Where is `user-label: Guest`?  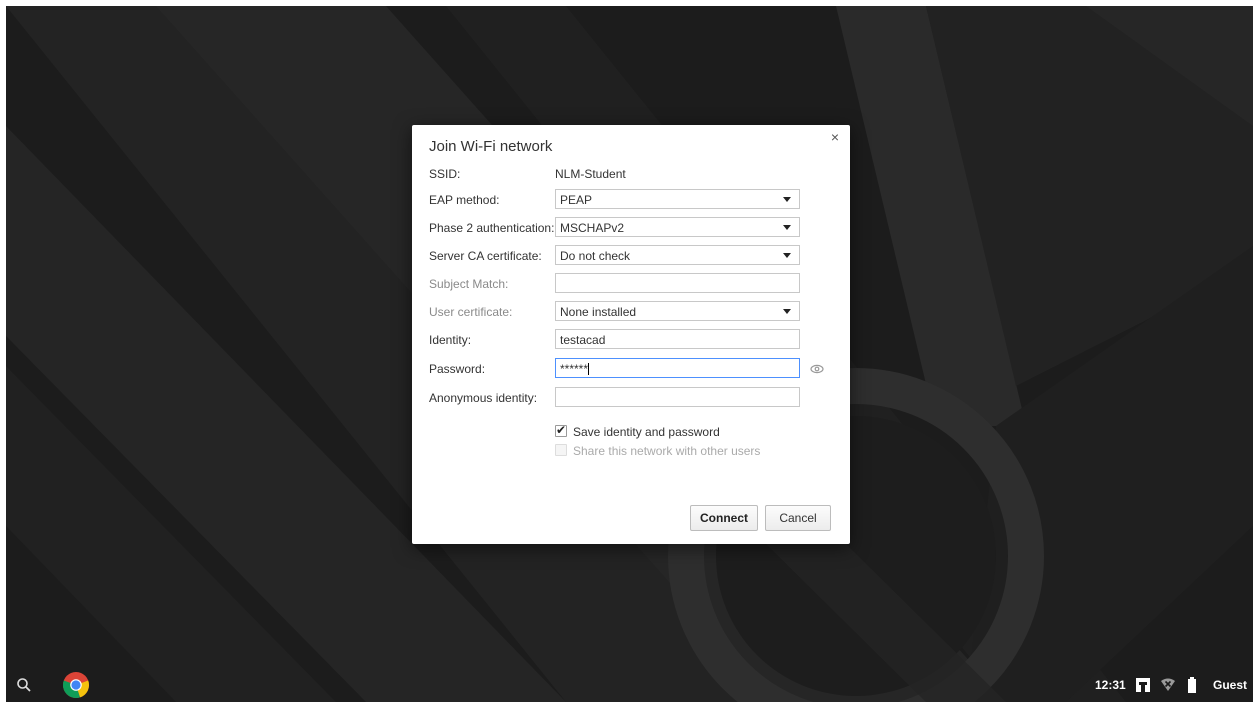
user-label: Guest is located at coordinates (1229, 685).